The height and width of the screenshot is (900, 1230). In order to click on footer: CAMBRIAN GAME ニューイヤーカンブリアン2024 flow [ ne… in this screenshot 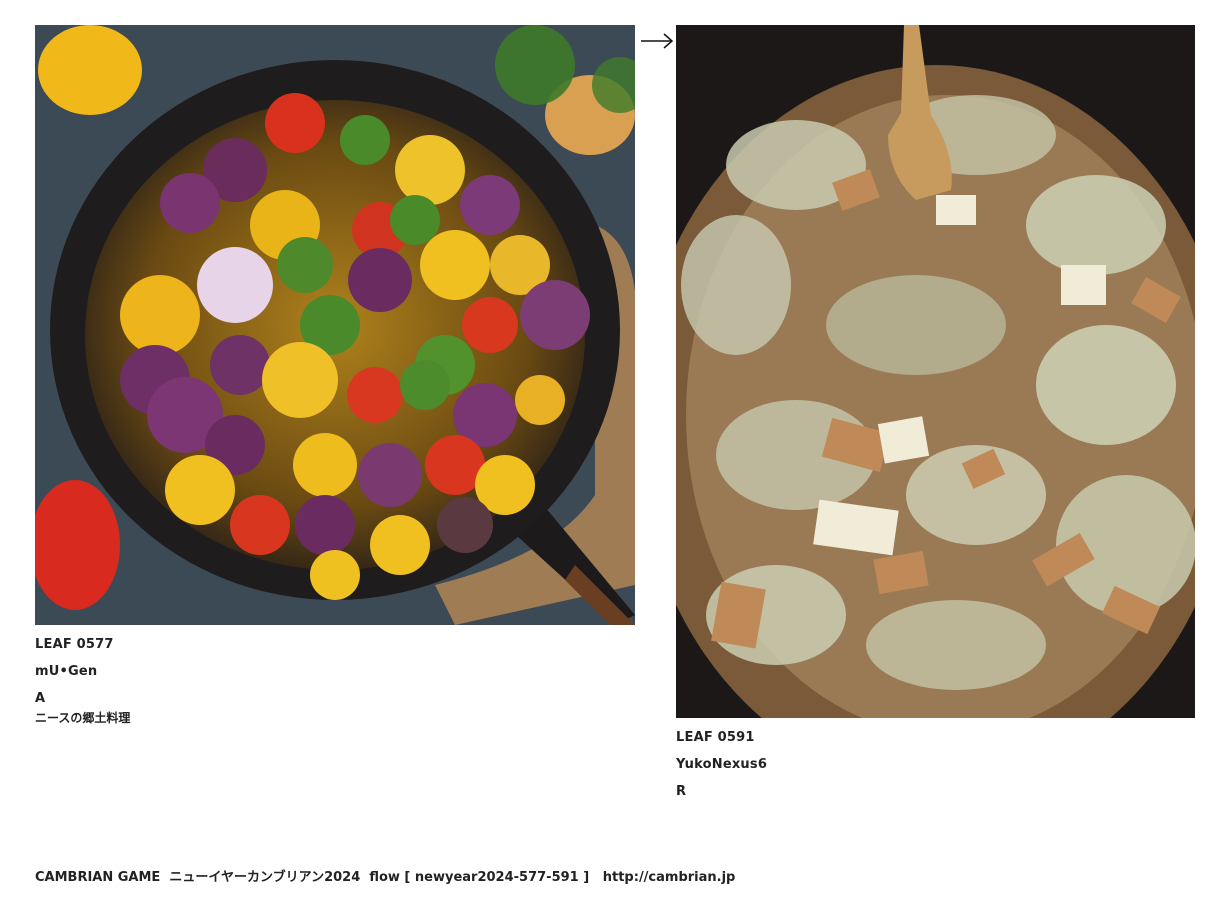, I will do `click(385, 875)`.